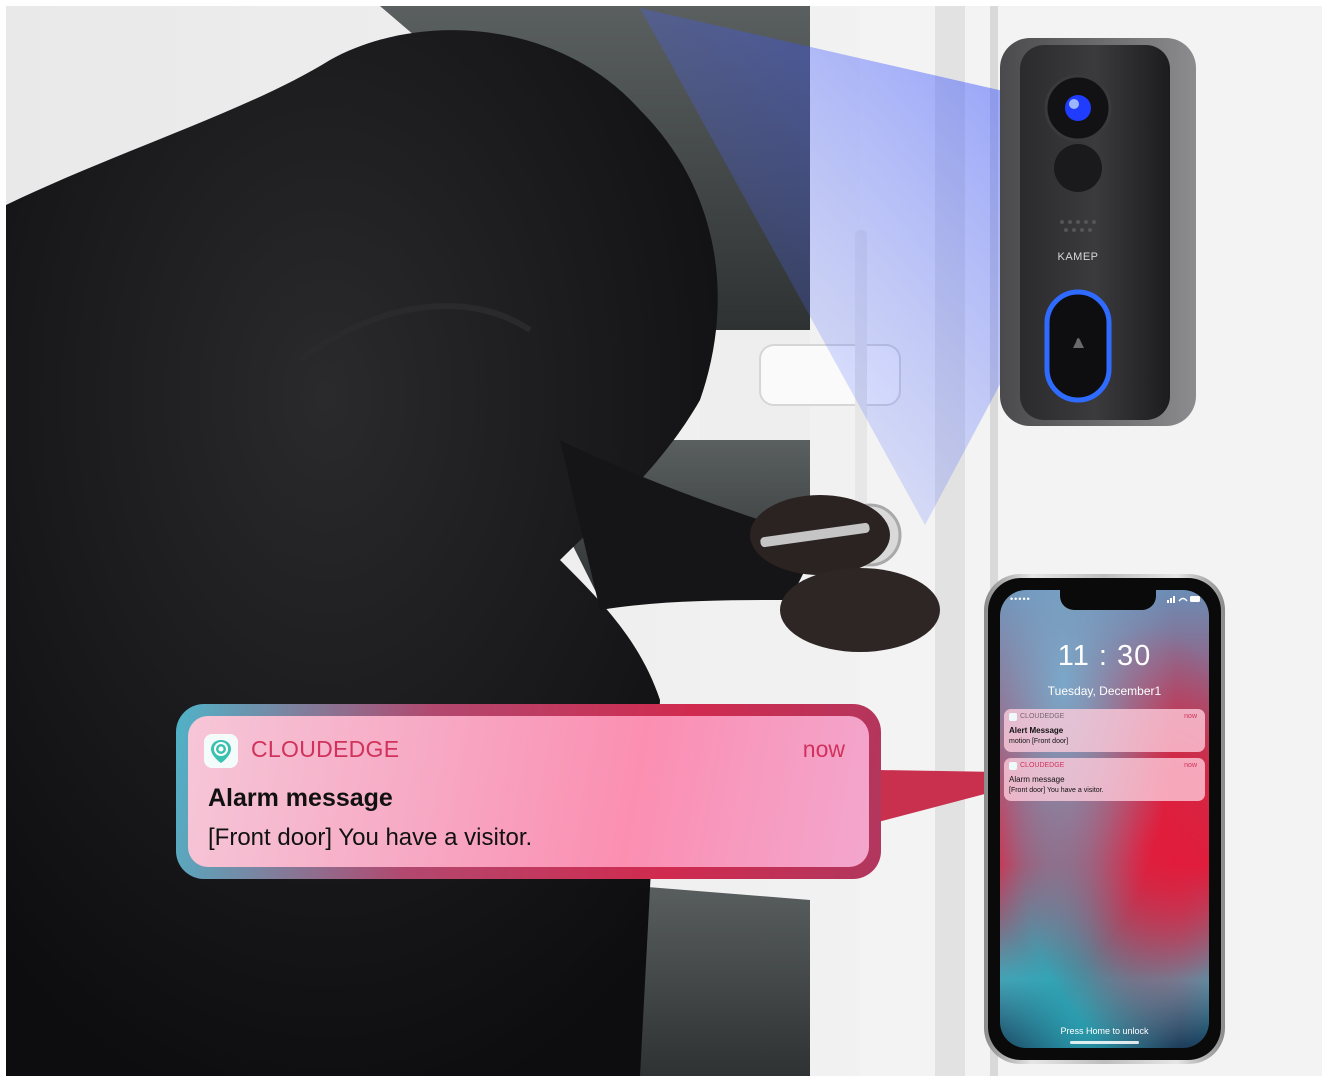 The height and width of the screenshot is (1077, 1324). Describe the element at coordinates (1078, 257) in the screenshot. I see `doorbell-brand-label: KAMEP` at that location.